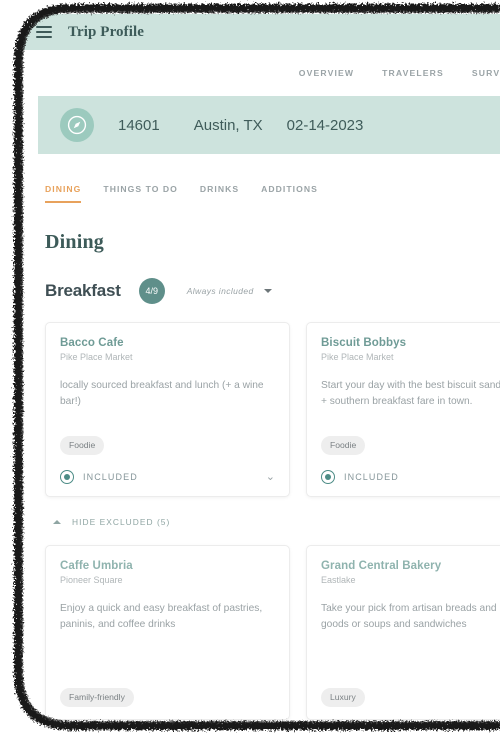  I want to click on venue-tag: Family-friendly, so click(97, 697).